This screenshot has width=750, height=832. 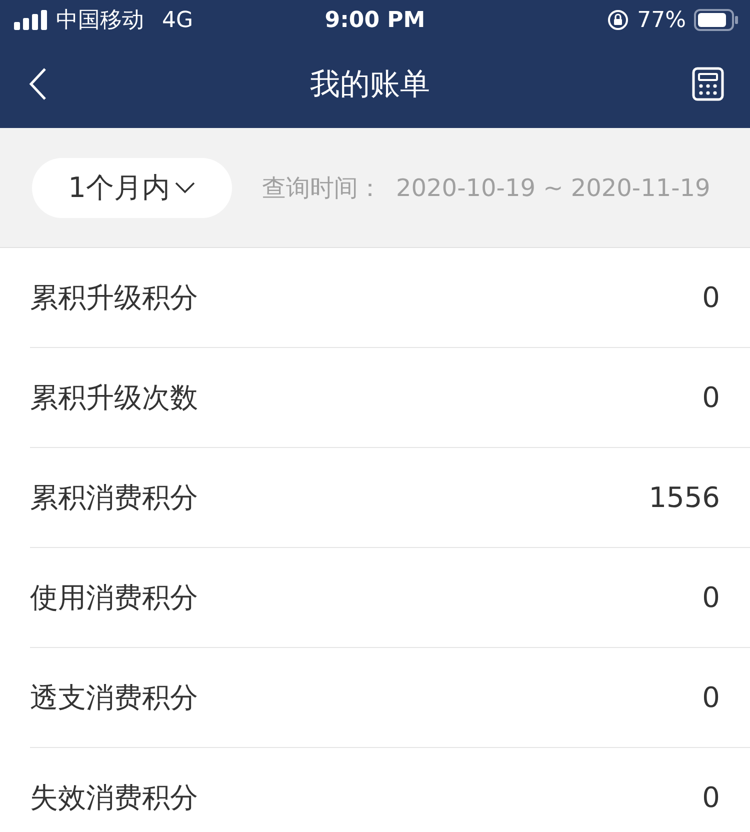 I want to click on calculator-icon, so click(x=708, y=84).